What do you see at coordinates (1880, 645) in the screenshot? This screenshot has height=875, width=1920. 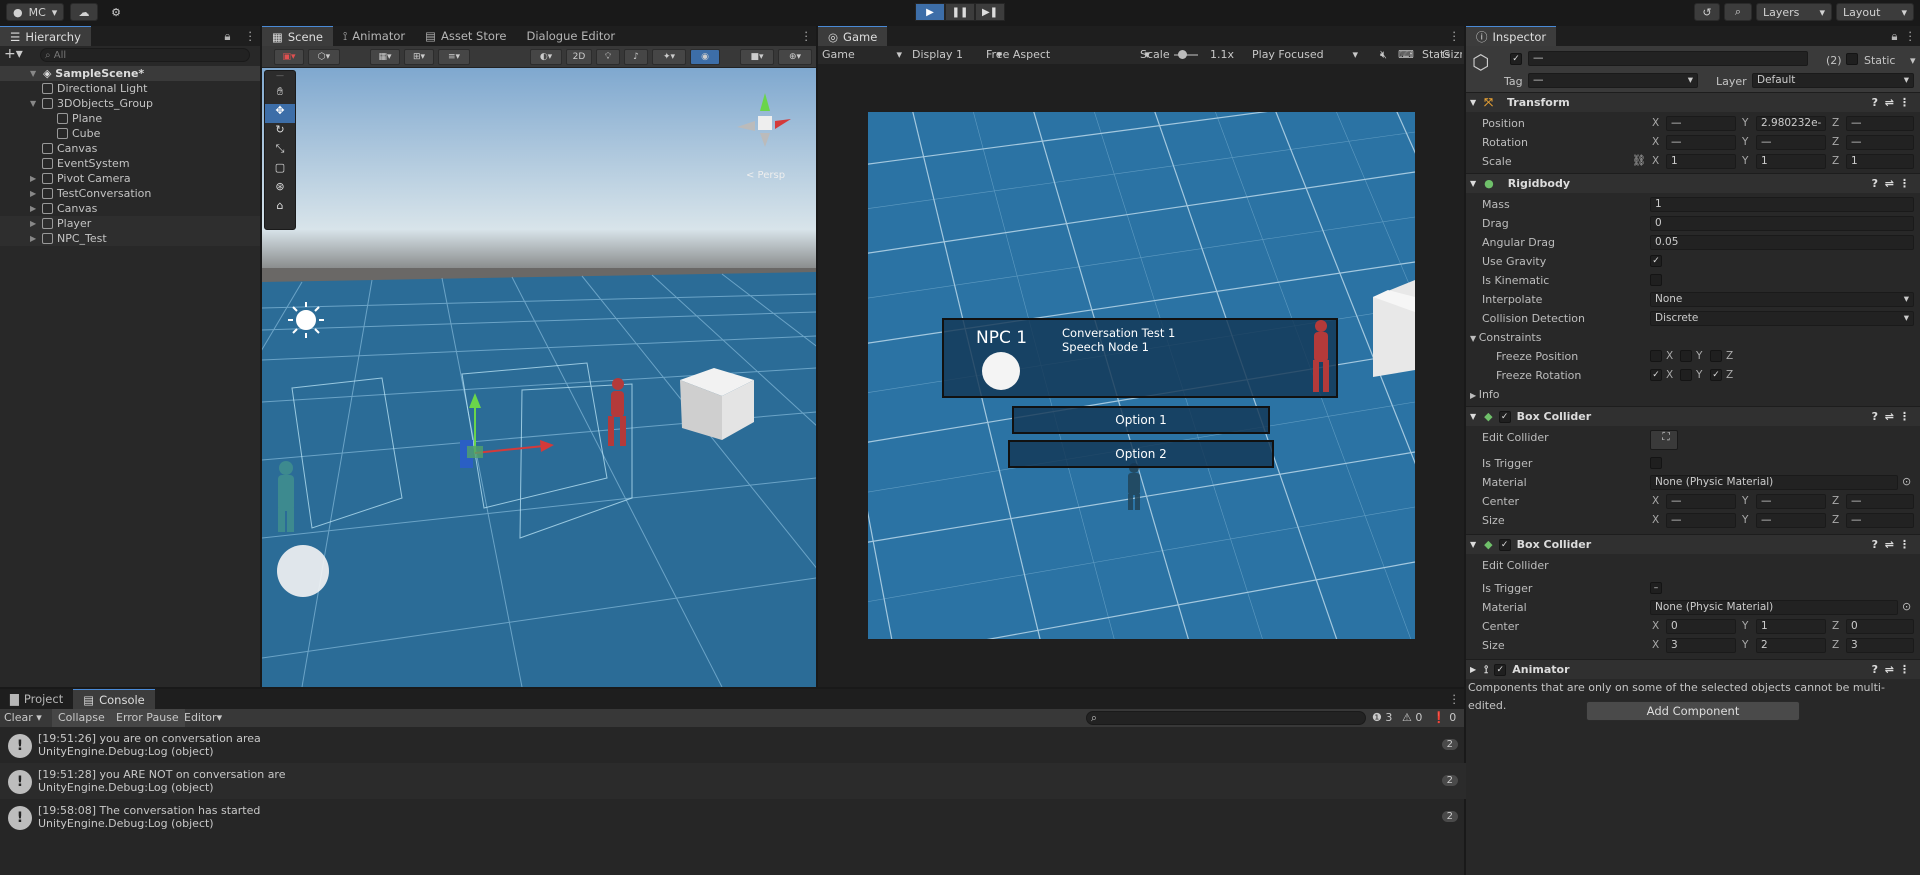 I see `size-z-field: 3` at bounding box center [1880, 645].